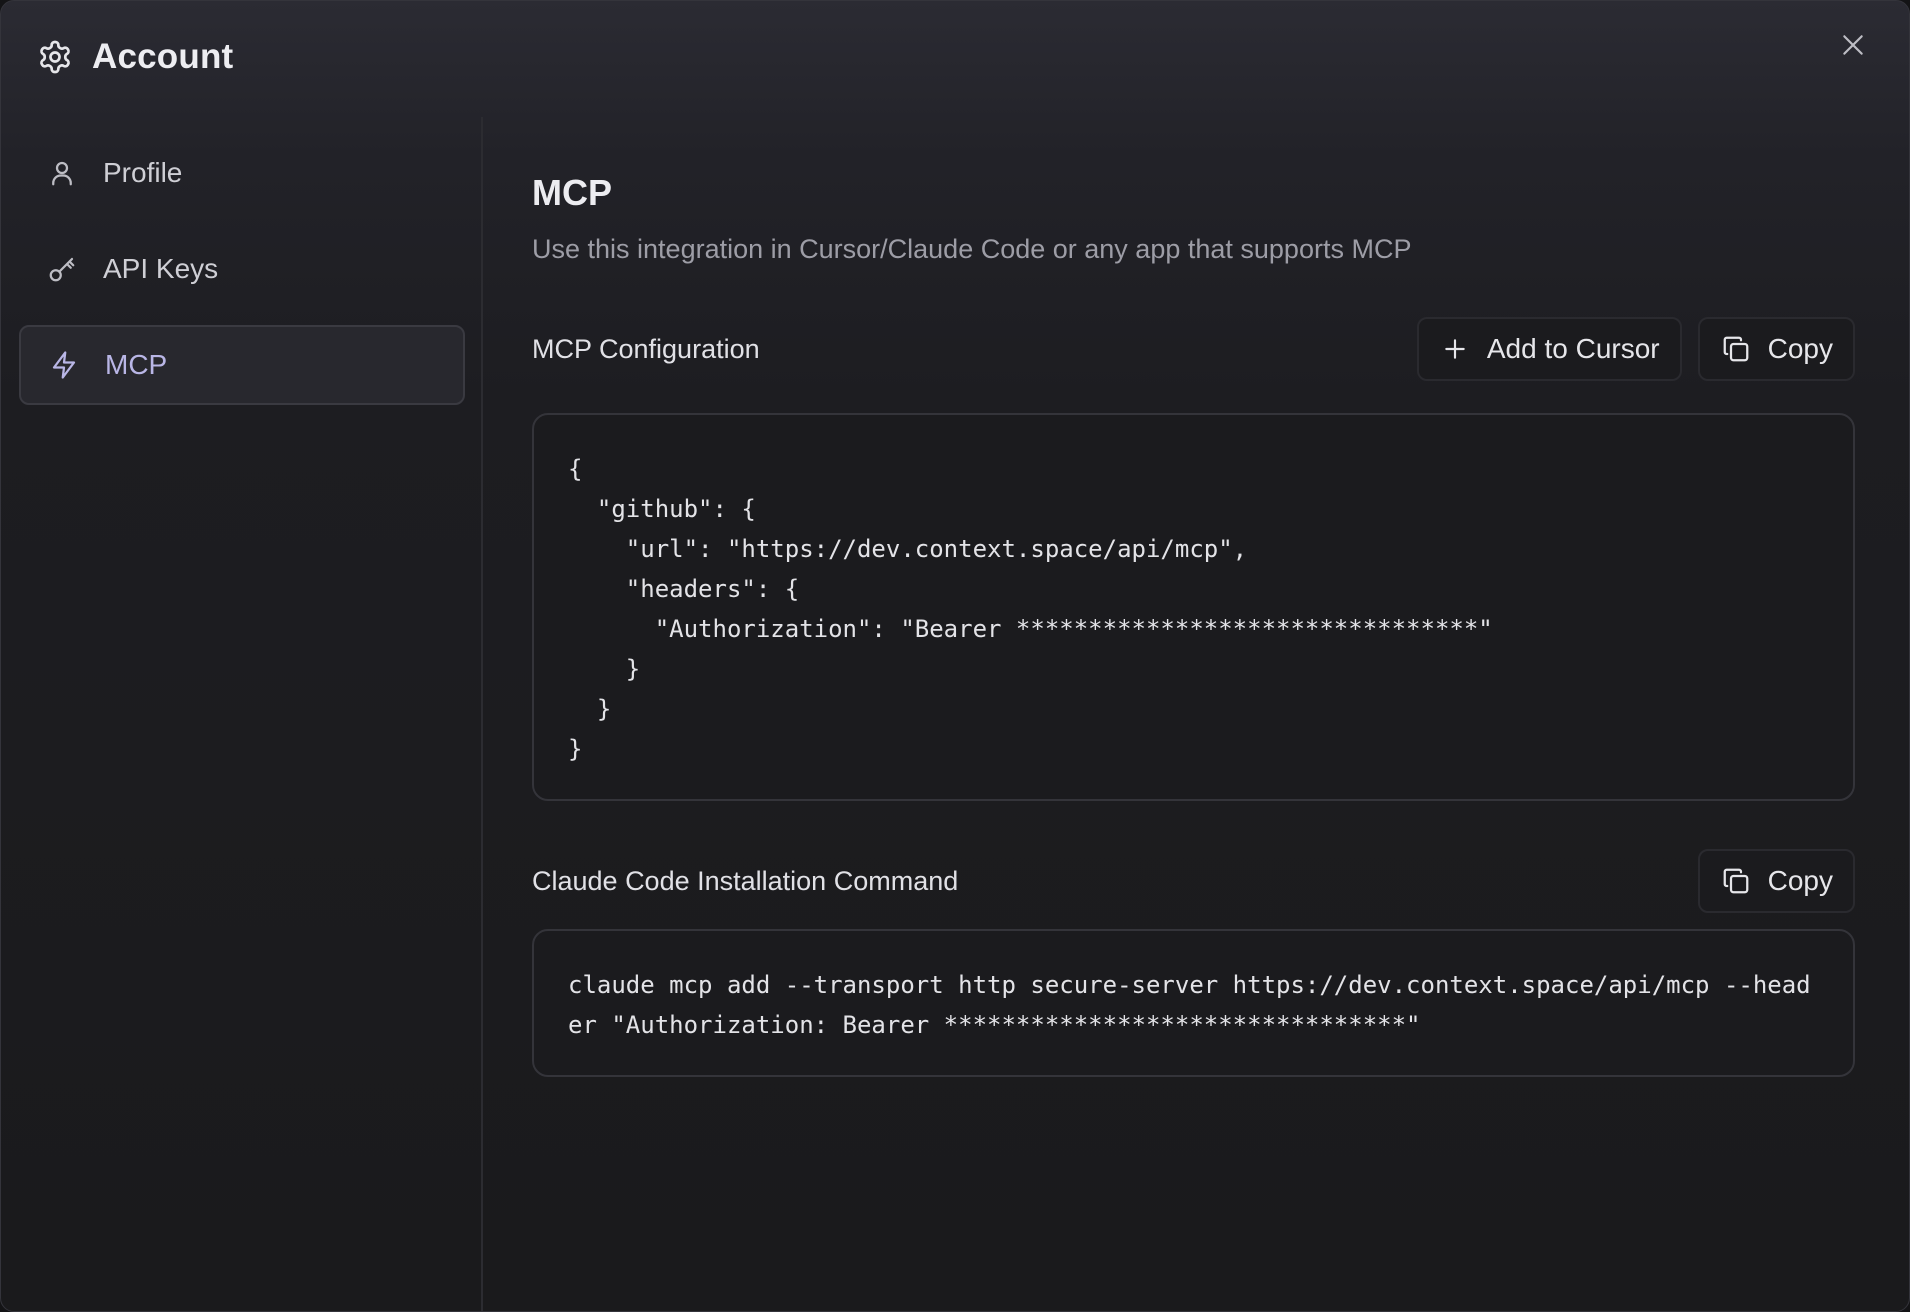  I want to click on config-section-title: MCP Configuration, so click(646, 348).